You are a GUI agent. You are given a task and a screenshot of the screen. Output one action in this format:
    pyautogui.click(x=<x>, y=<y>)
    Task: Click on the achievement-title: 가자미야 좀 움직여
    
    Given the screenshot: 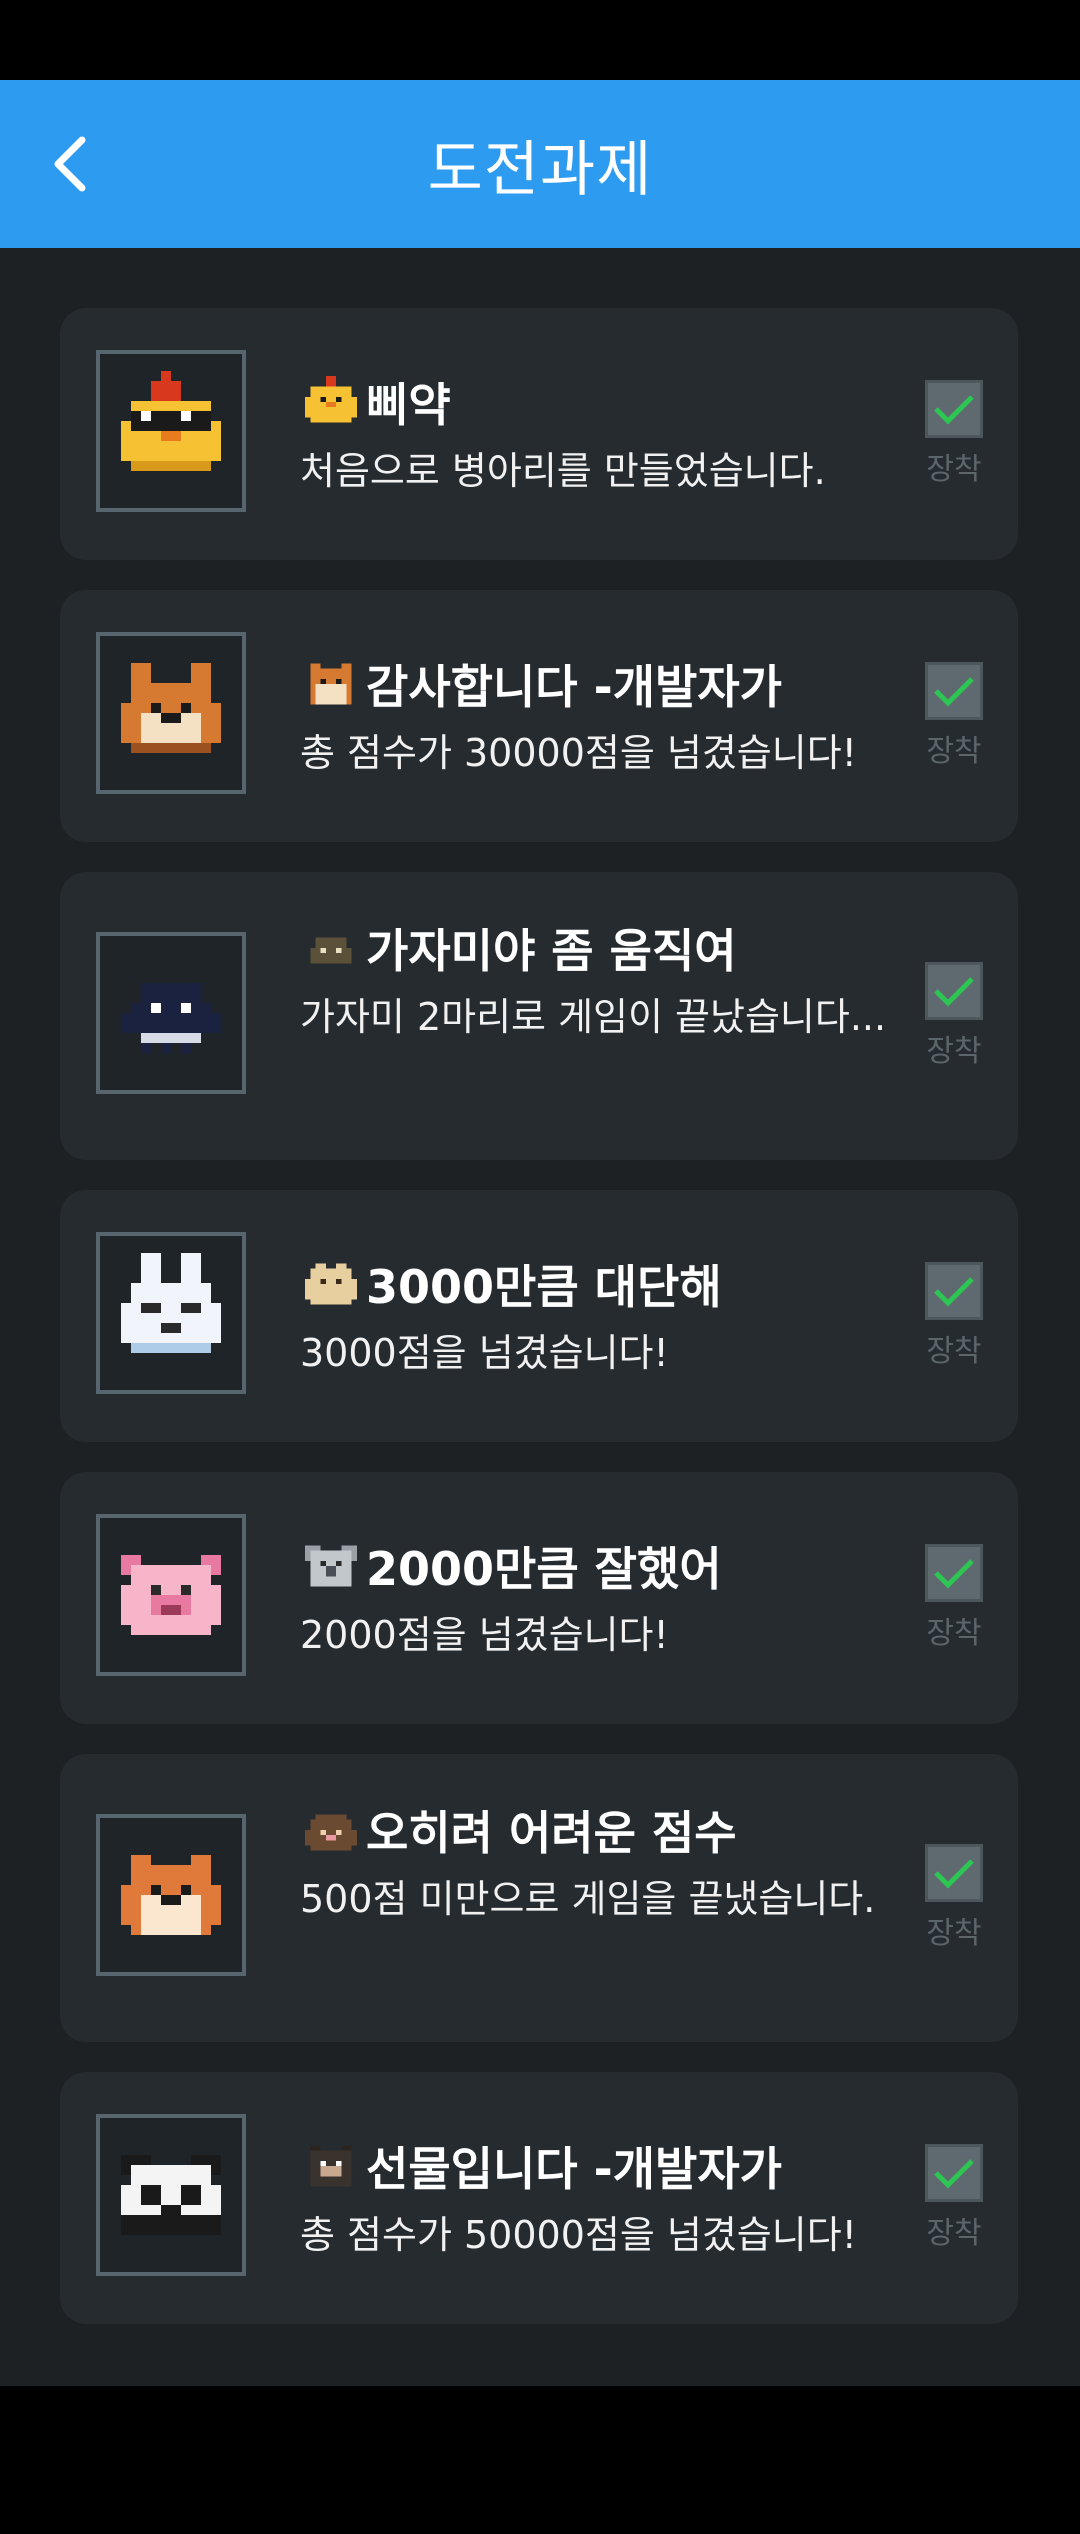 What is the action you would take?
    pyautogui.click(x=551, y=951)
    